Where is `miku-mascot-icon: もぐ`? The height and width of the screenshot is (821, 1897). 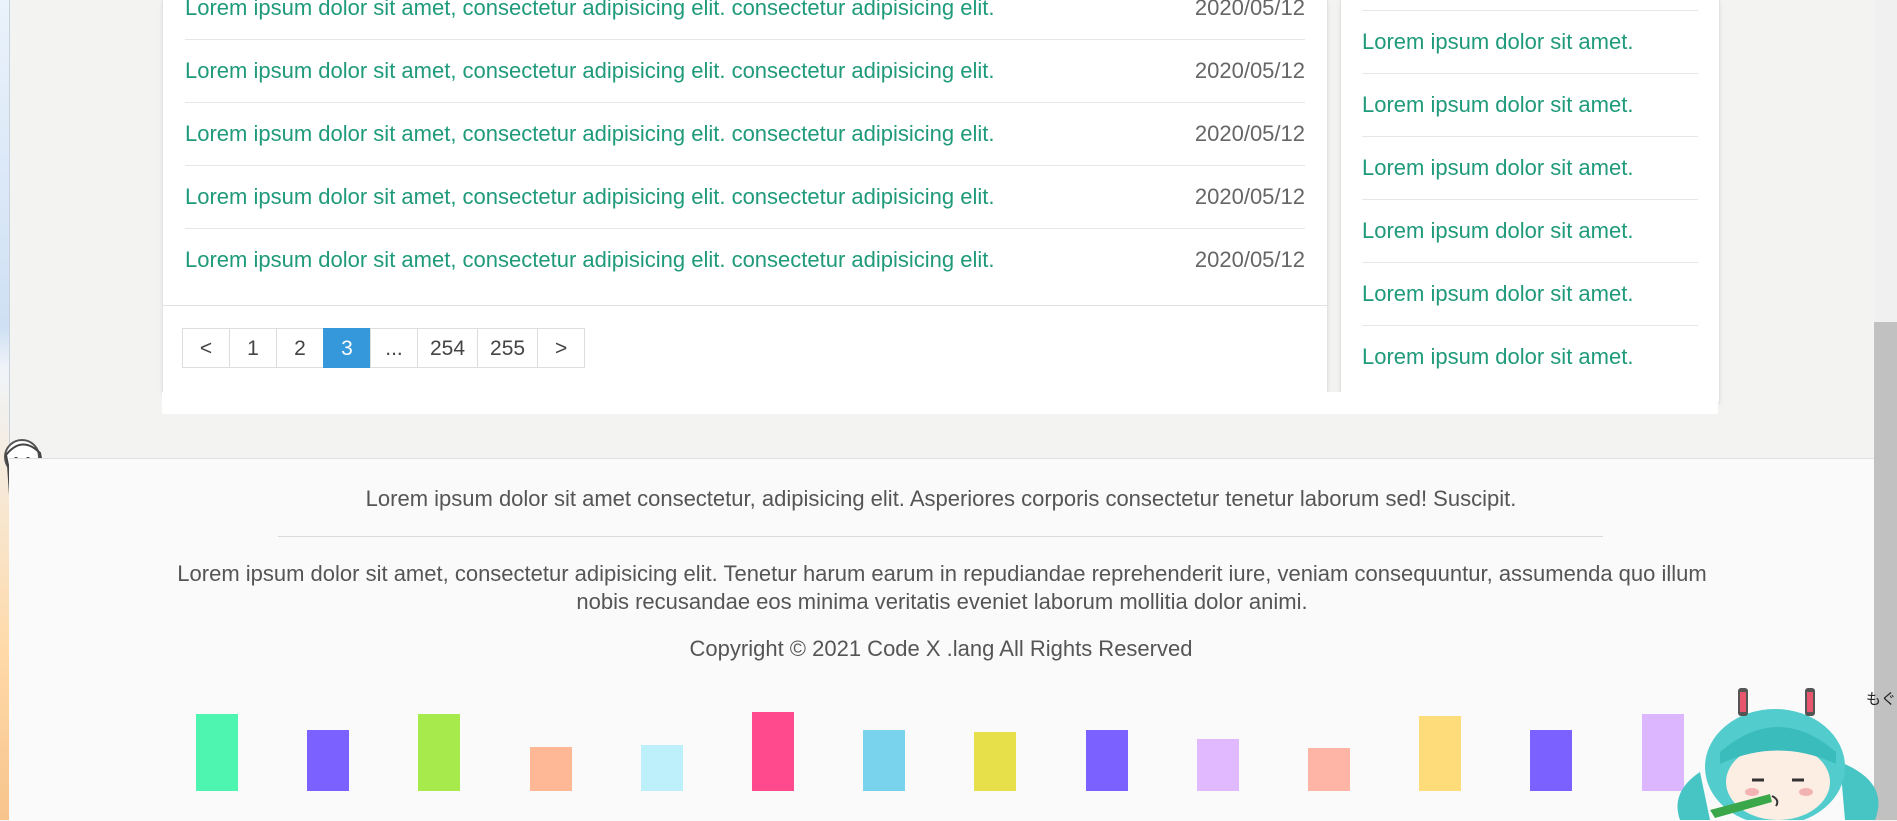 miku-mascot-icon: もぐ is located at coordinates (1786, 754).